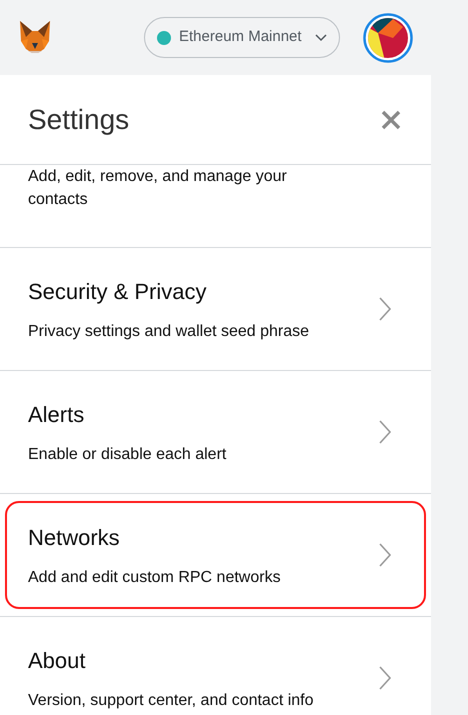 The image size is (468, 715). I want to click on settings-menu-item: Alerts Enable or disable each alert, so click(215, 432).